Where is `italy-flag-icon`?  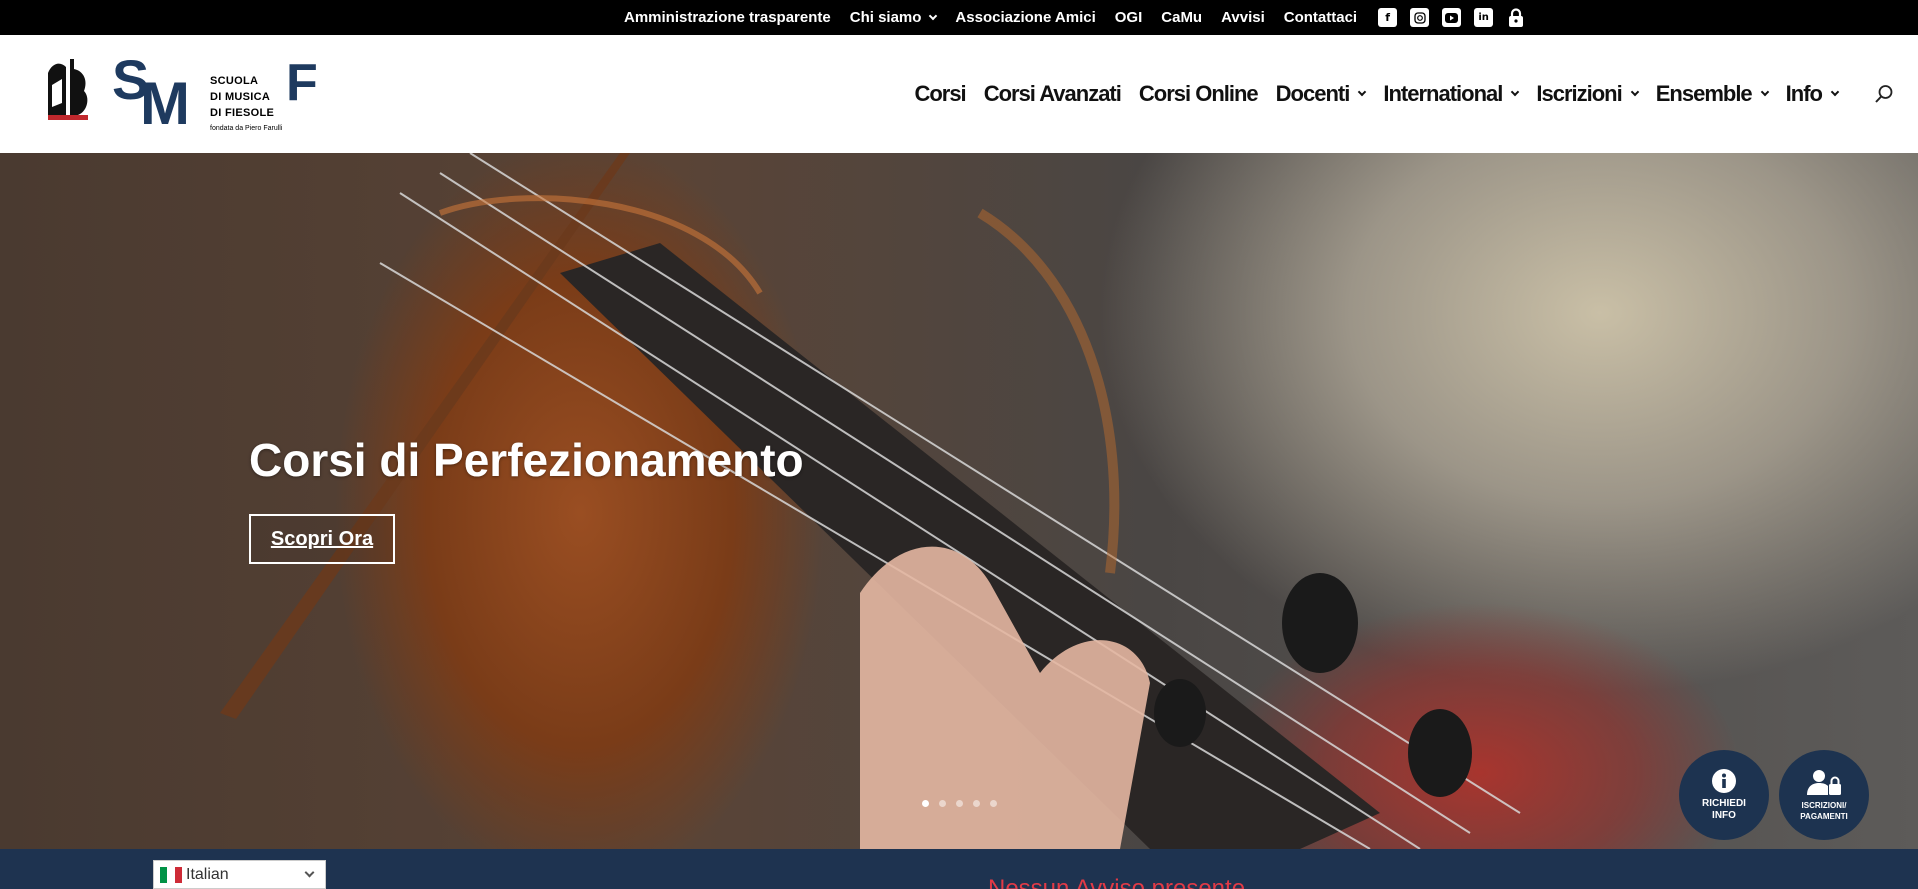
italy-flag-icon is located at coordinates (171, 874).